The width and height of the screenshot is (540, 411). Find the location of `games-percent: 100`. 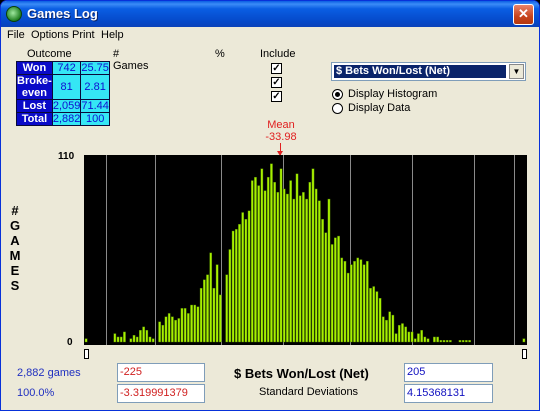

games-percent: 100 is located at coordinates (95, 119).